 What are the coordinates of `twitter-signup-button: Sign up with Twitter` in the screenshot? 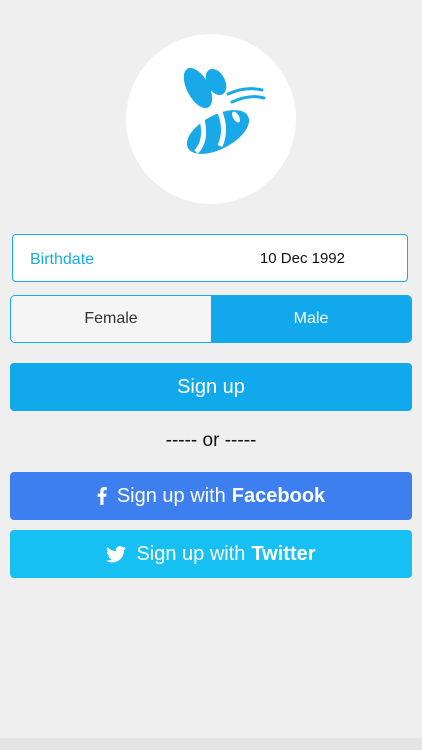 It's located at (211, 554).